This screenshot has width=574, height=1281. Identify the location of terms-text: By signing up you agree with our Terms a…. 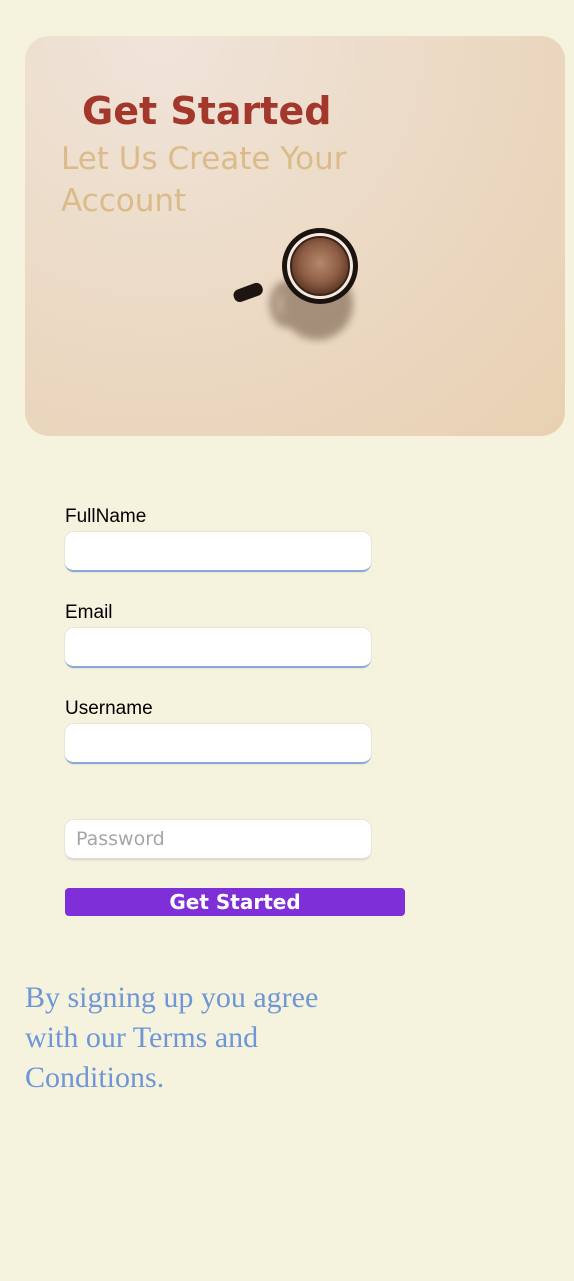
(172, 1037).